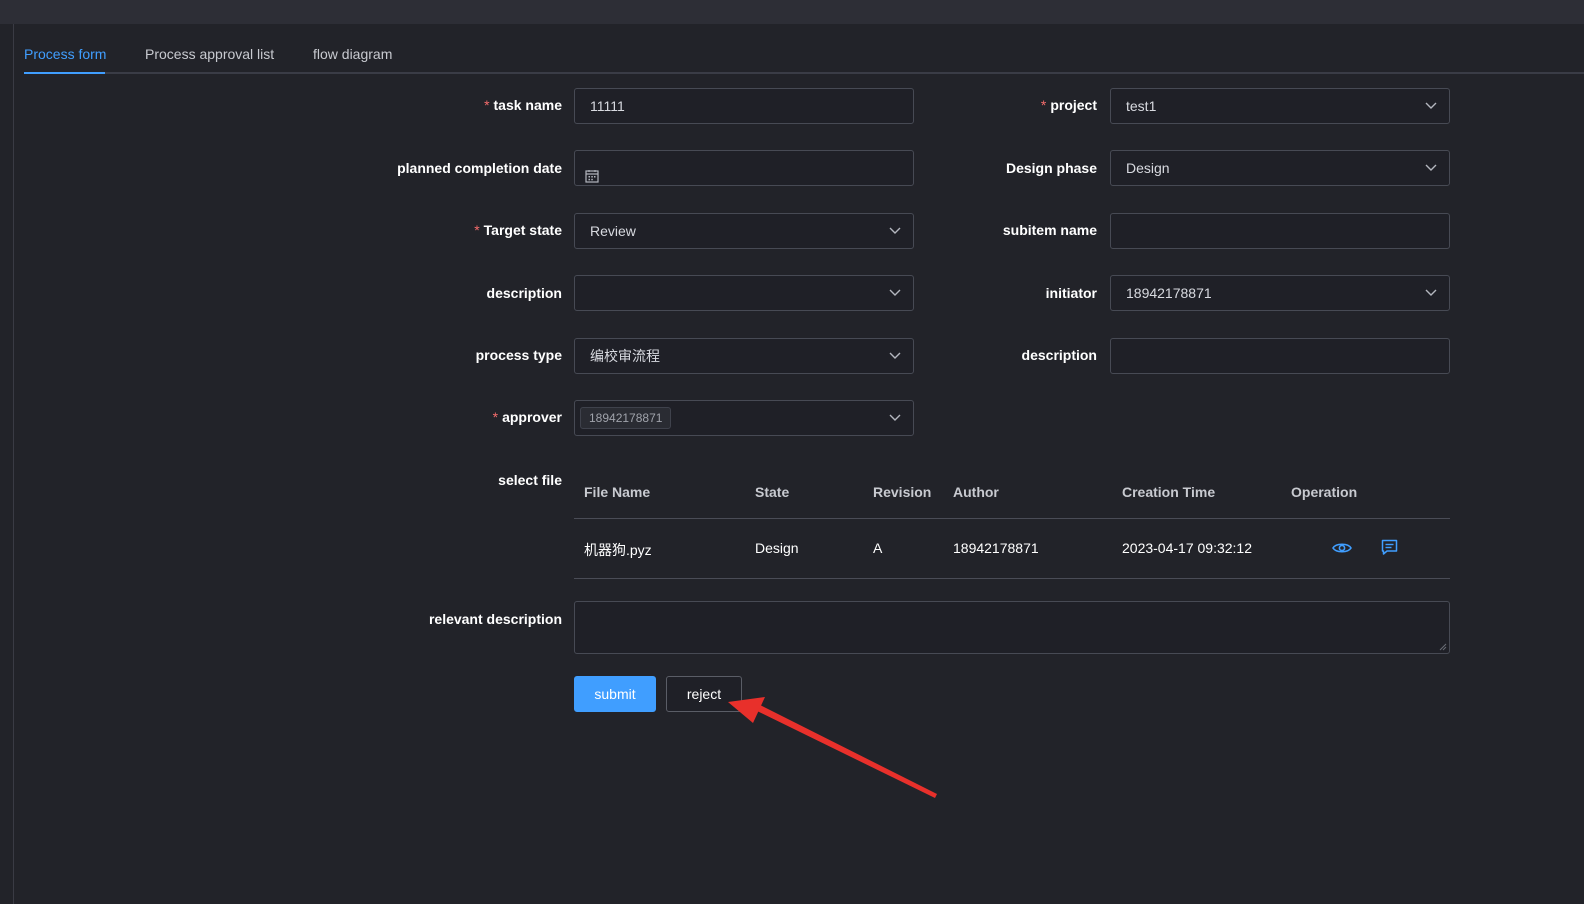 This screenshot has width=1584, height=904. Describe the element at coordinates (1051, 168) in the screenshot. I see `design-phase-label: Design phase` at that location.